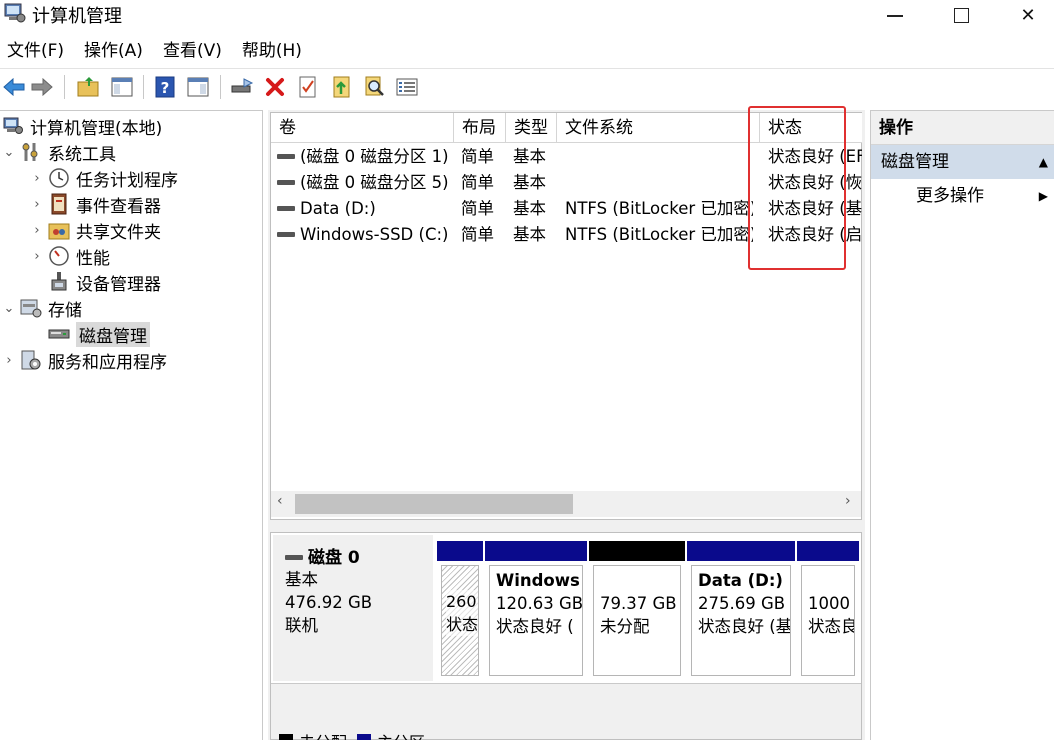 The height and width of the screenshot is (740, 1054). Describe the element at coordinates (59, 282) in the screenshot. I see `device-manager-icon` at that location.